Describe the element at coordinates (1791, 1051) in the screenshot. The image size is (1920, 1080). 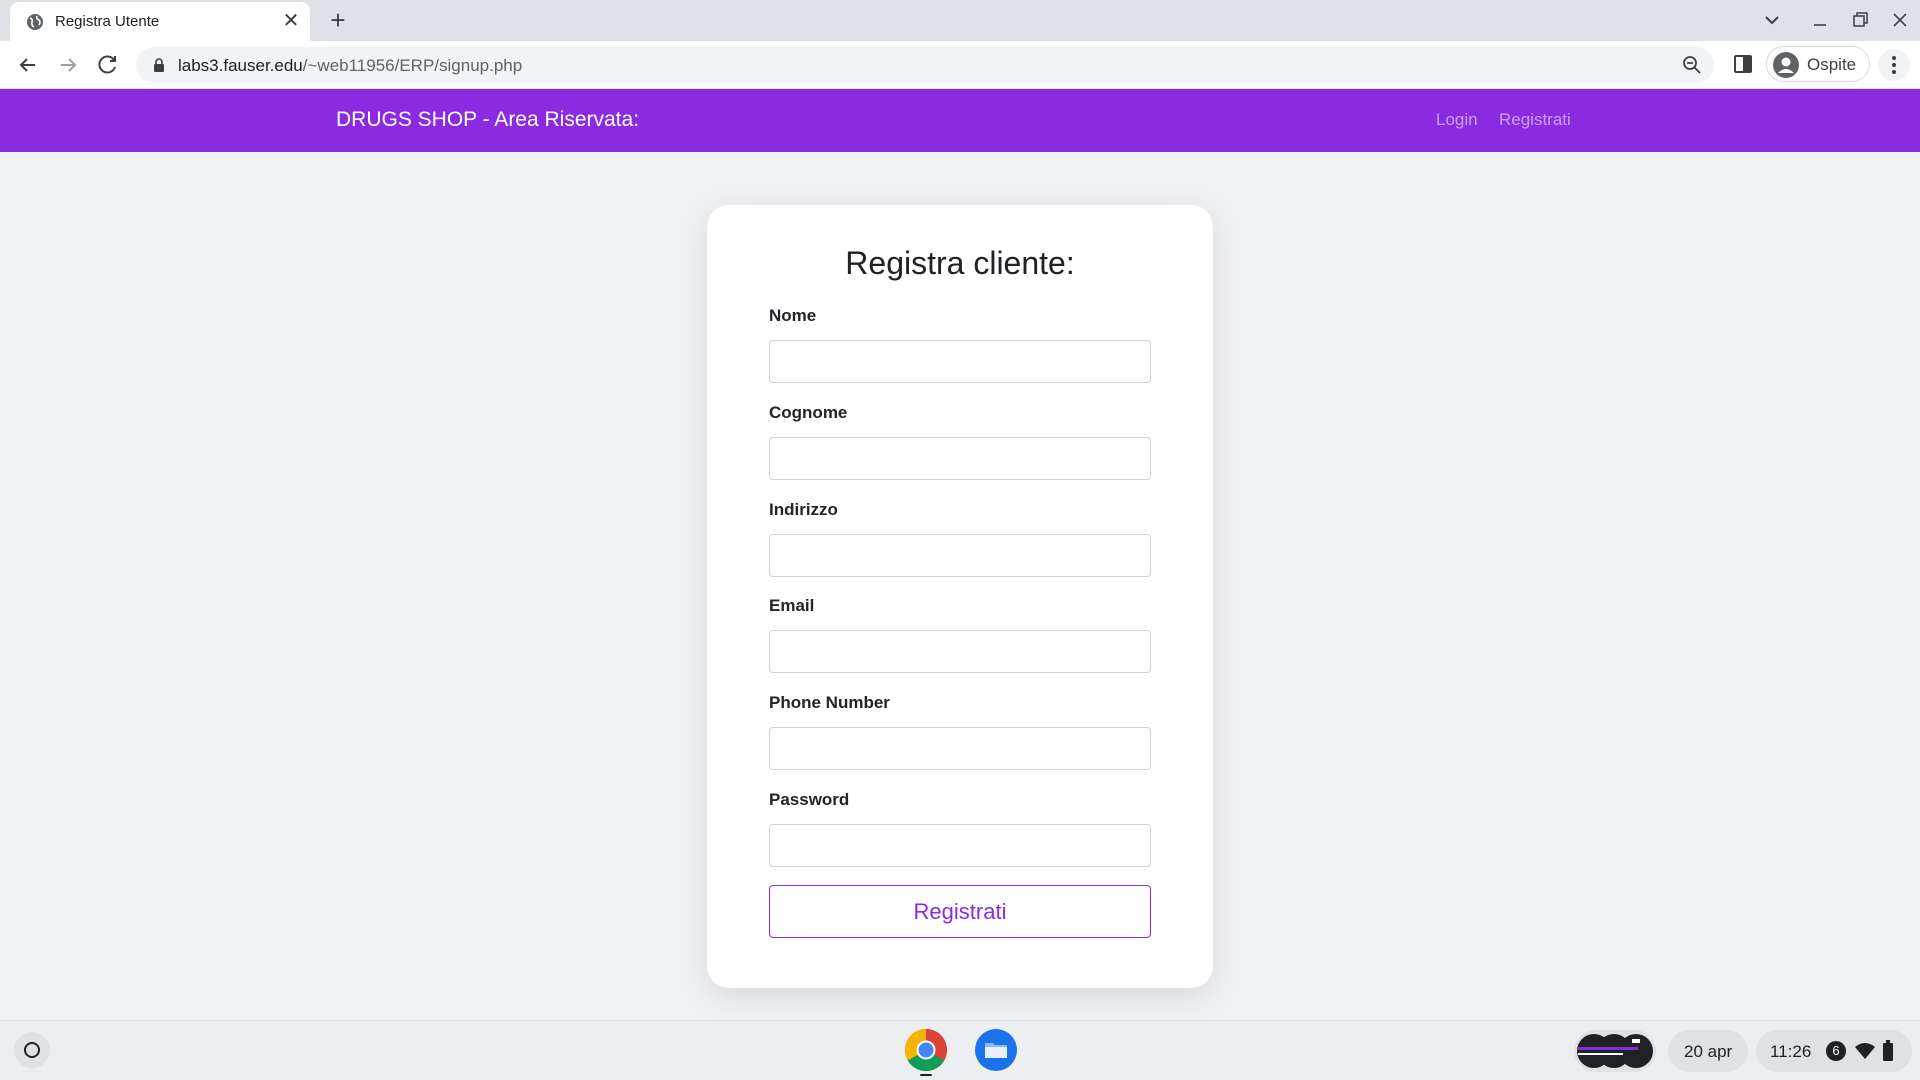
I see `clock-text: 11:26` at that location.